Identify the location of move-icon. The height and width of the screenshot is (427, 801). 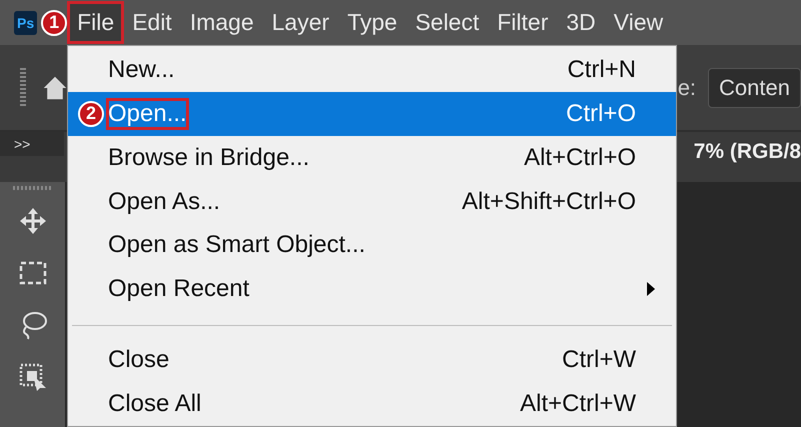
(33, 221).